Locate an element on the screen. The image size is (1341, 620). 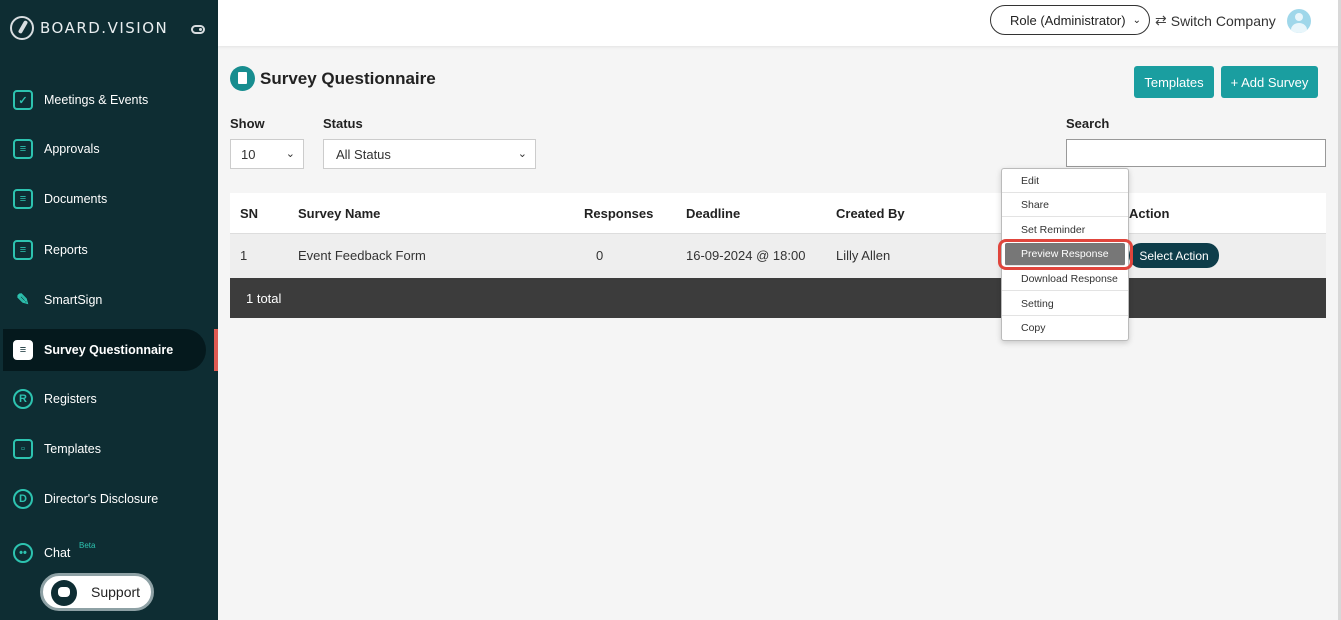
highlight-annotation is located at coordinates (1065, 254).